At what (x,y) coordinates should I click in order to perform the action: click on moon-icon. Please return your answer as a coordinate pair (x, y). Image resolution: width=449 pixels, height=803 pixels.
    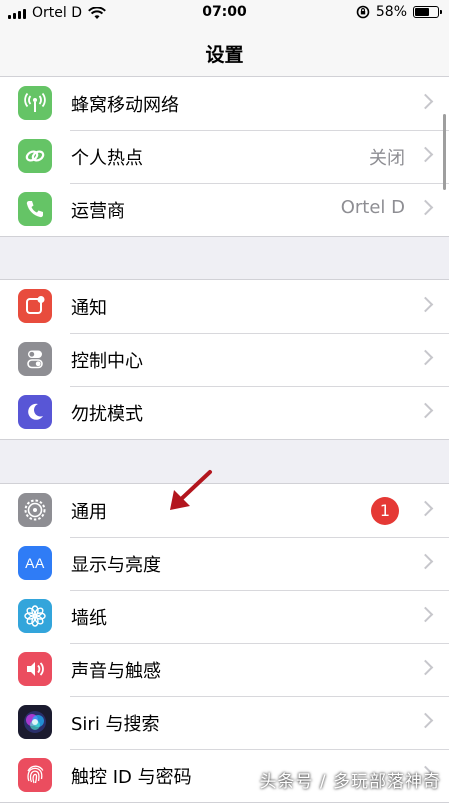
    Looking at the image, I should click on (35, 412).